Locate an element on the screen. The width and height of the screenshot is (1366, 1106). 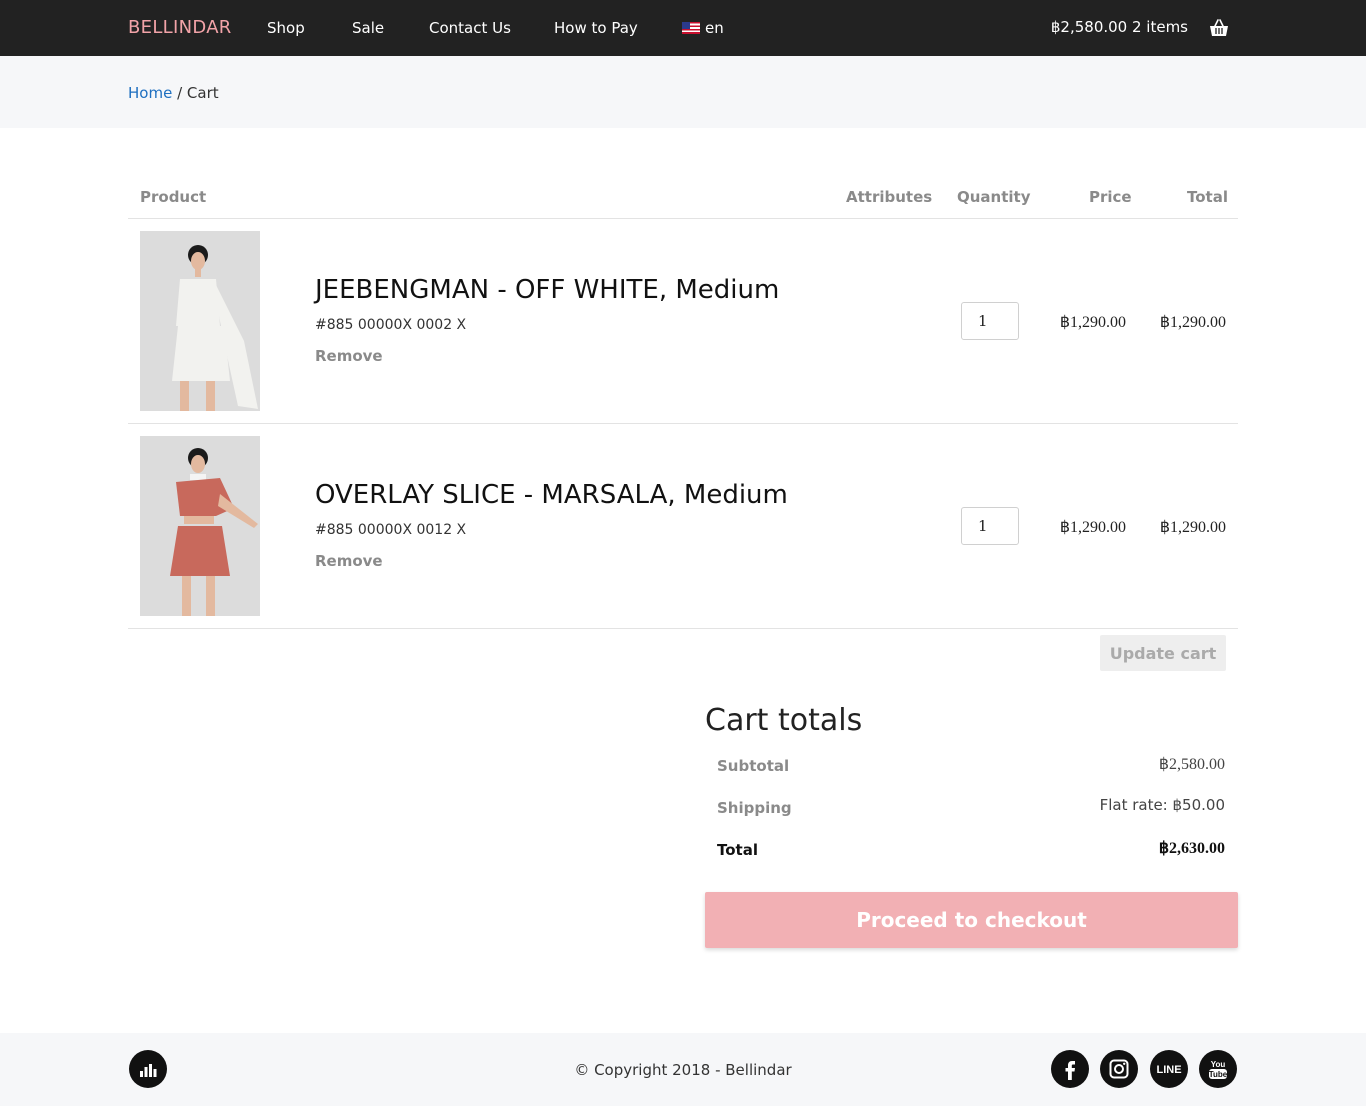
header-price: Price is located at coordinates (1110, 197).